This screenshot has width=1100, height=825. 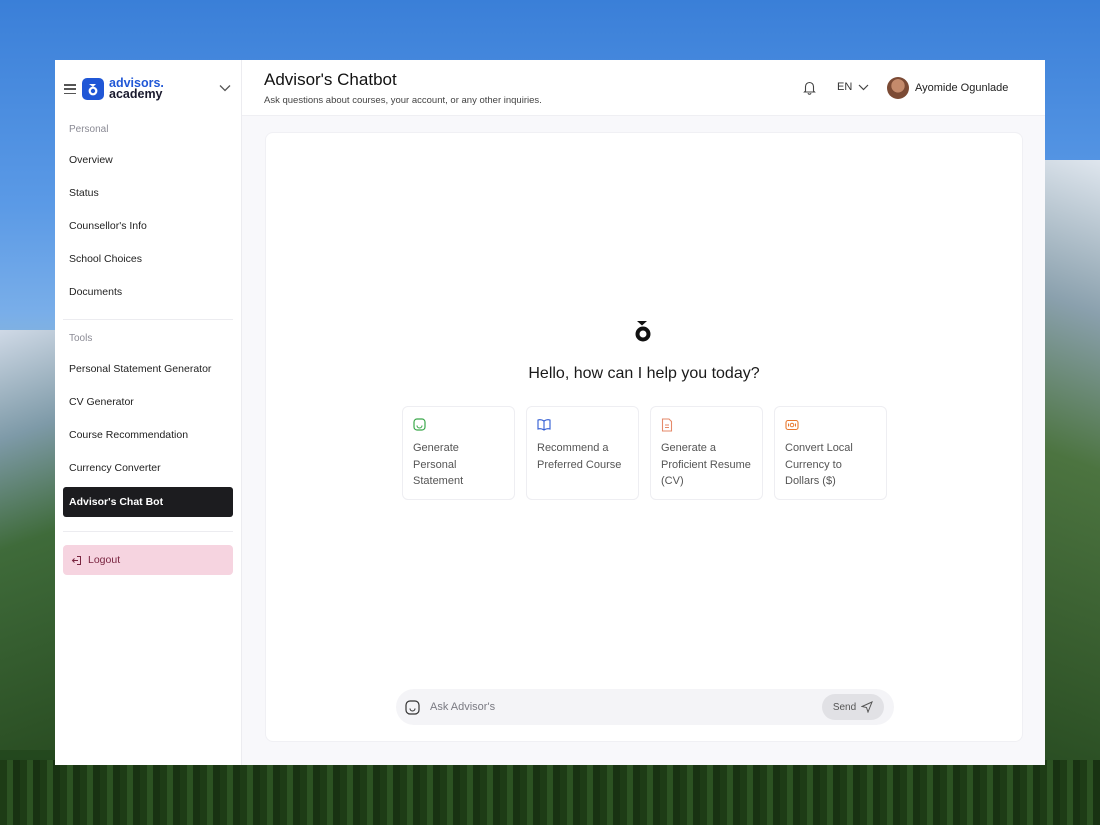 I want to click on suggestion-card-convert-currency: Convert Local Currency to Dollars ($), so click(x=830, y=453).